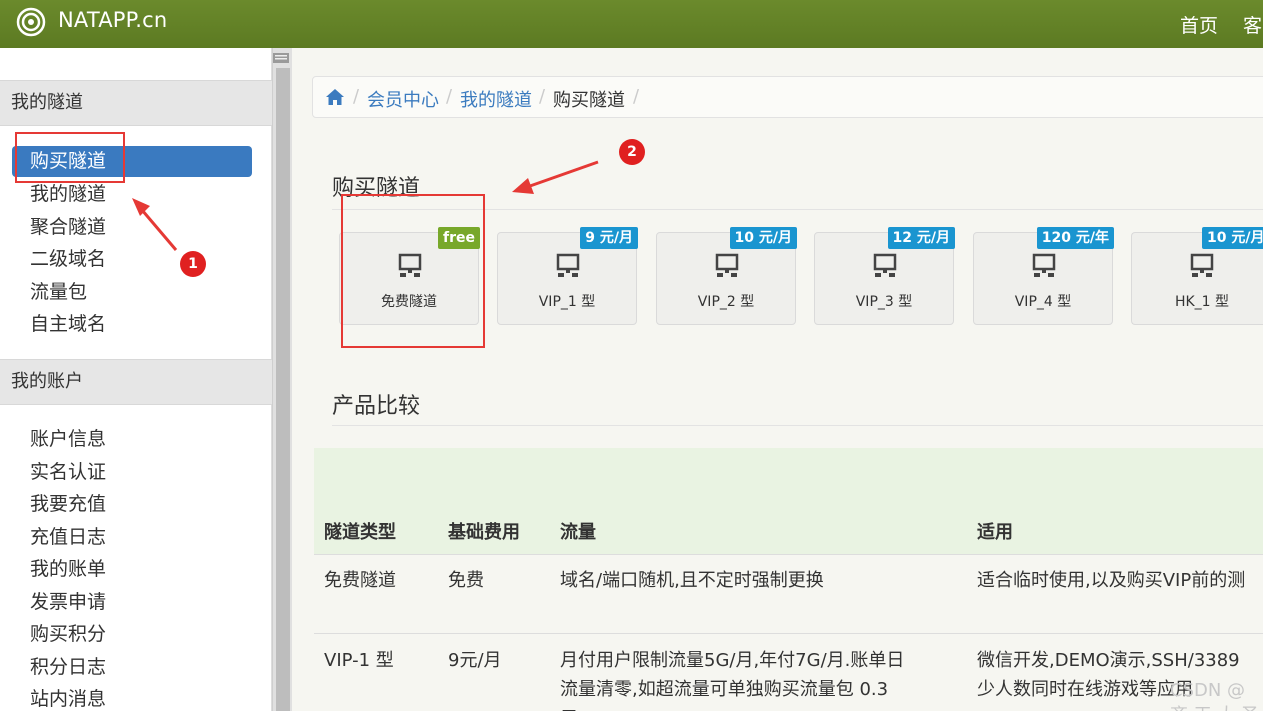 The width and height of the screenshot is (1263, 711). Describe the element at coordinates (136, 382) in the screenshot. I see `sidebar-section-account: 我的账户` at that location.